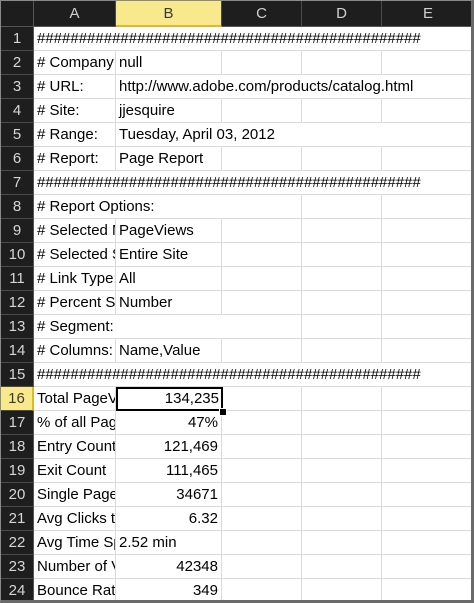 This screenshot has width=474, height=603. Describe the element at coordinates (426, 303) in the screenshot. I see `cell-e12` at that location.